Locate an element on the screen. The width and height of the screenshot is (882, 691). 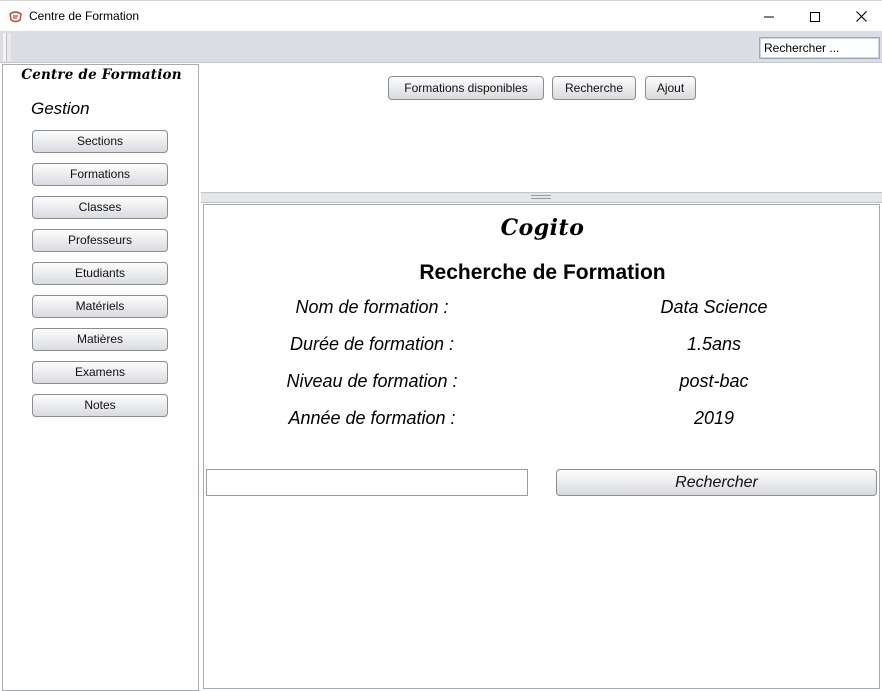
sidebar-brand: Centre de Formation is located at coordinates (101, 75).